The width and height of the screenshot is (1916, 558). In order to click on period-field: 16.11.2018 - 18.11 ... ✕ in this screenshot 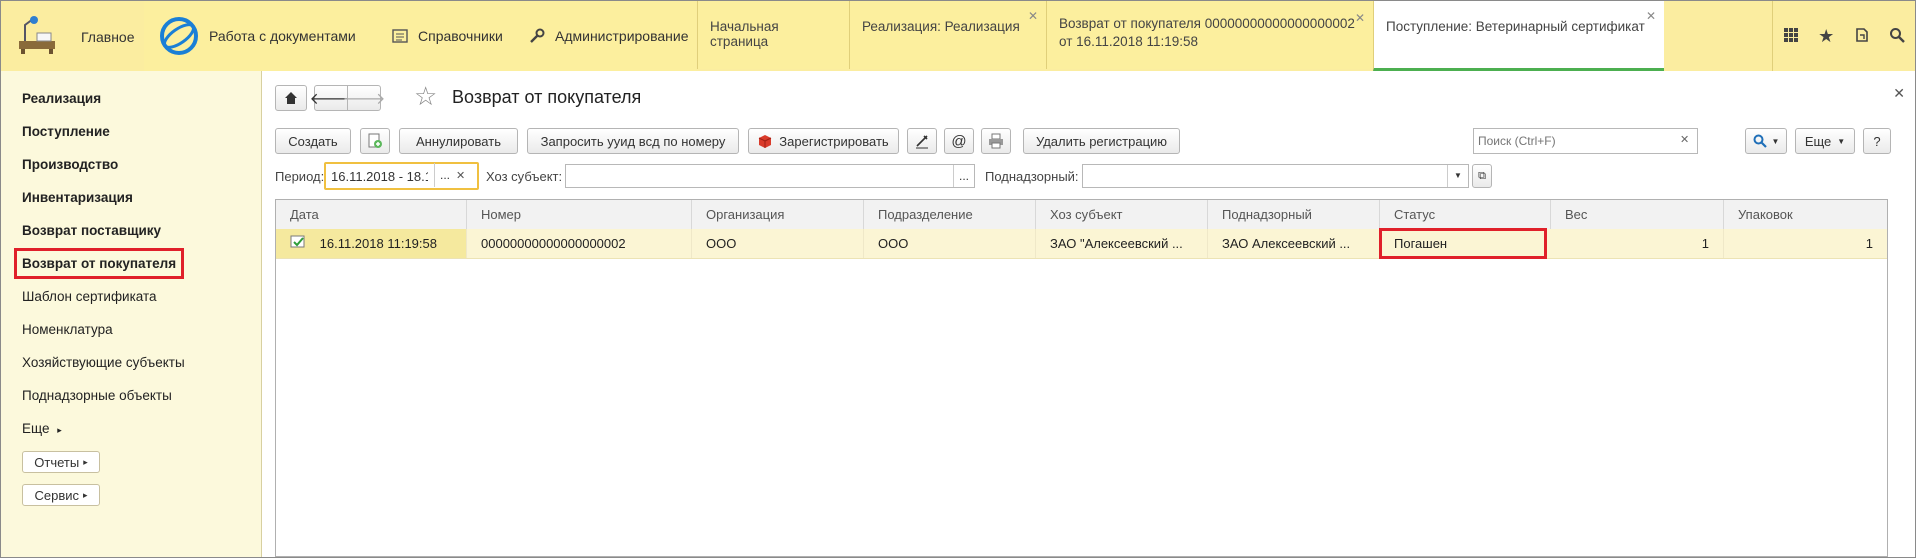, I will do `click(401, 176)`.